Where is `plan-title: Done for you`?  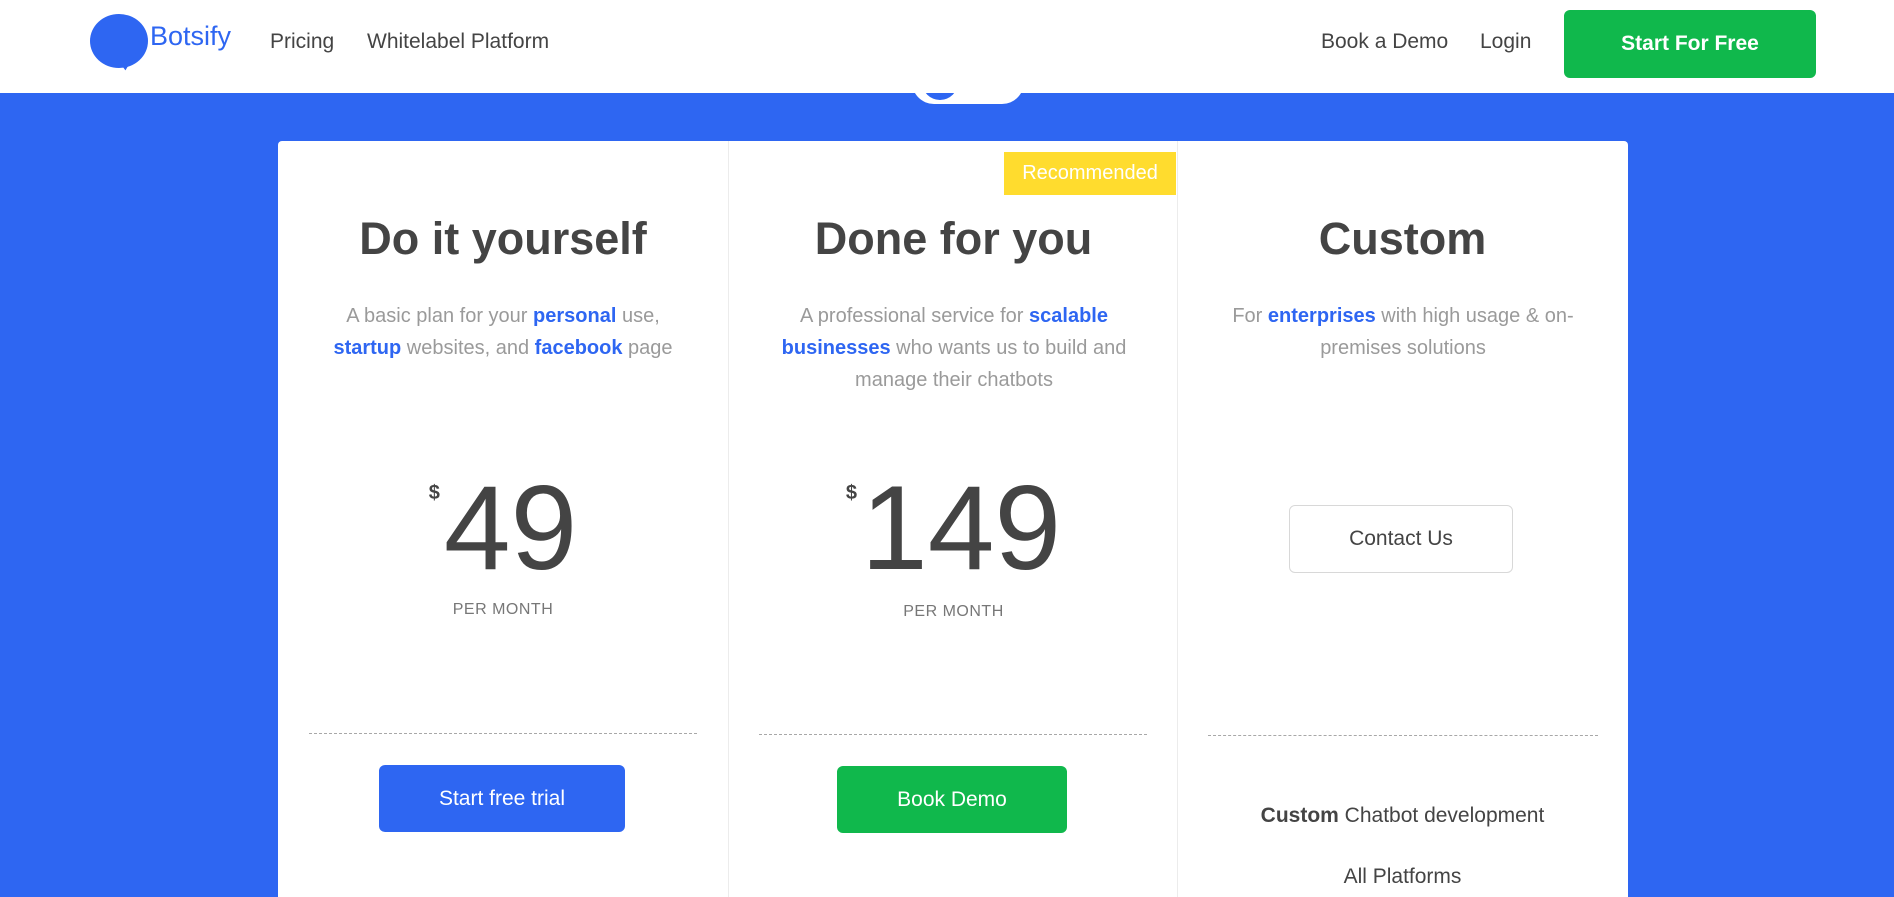
plan-title: Done for you is located at coordinates (953, 238).